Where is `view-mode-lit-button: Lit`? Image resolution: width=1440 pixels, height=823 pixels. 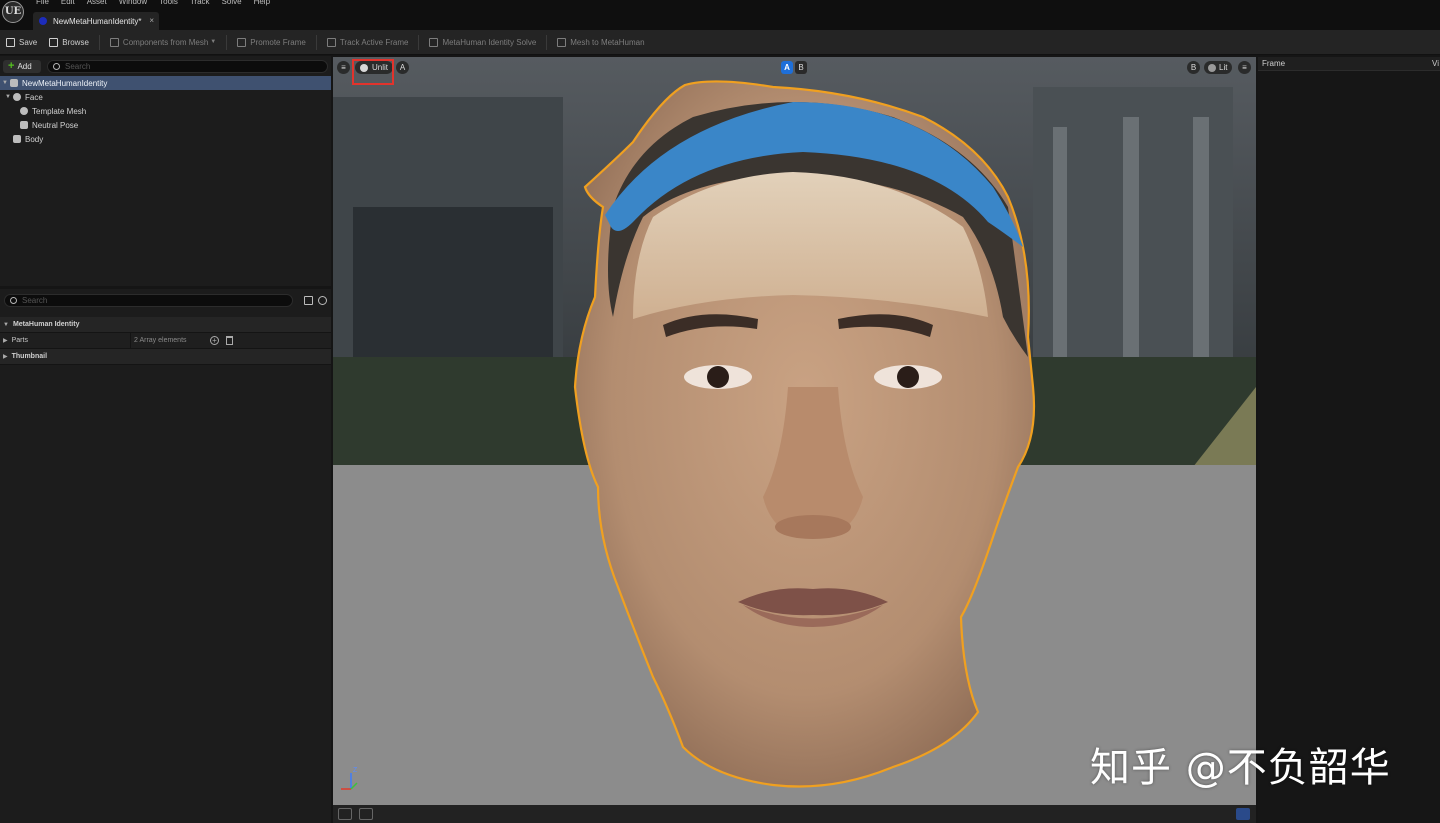
view-mode-lit-button: Lit is located at coordinates (1218, 67).